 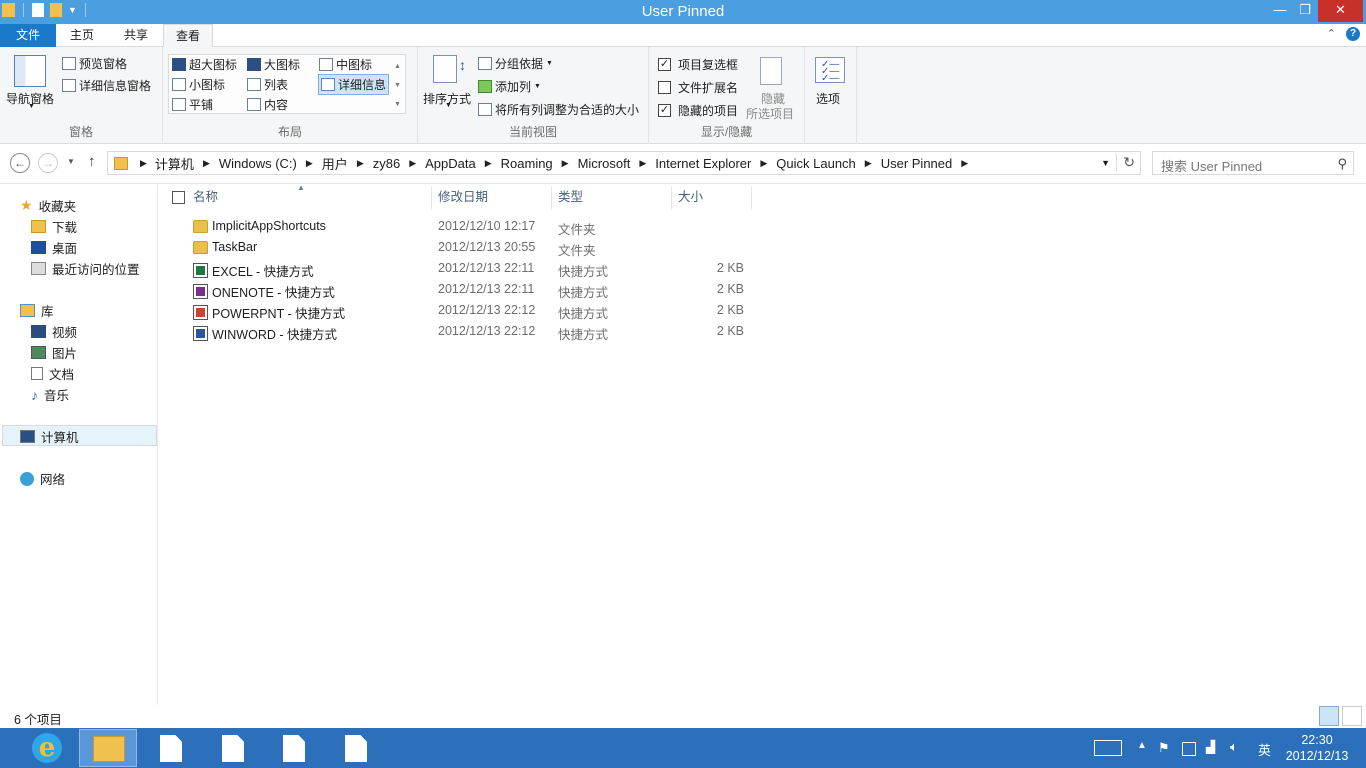 I want to click on nav-music: ♪ 音乐, so click(x=50, y=394).